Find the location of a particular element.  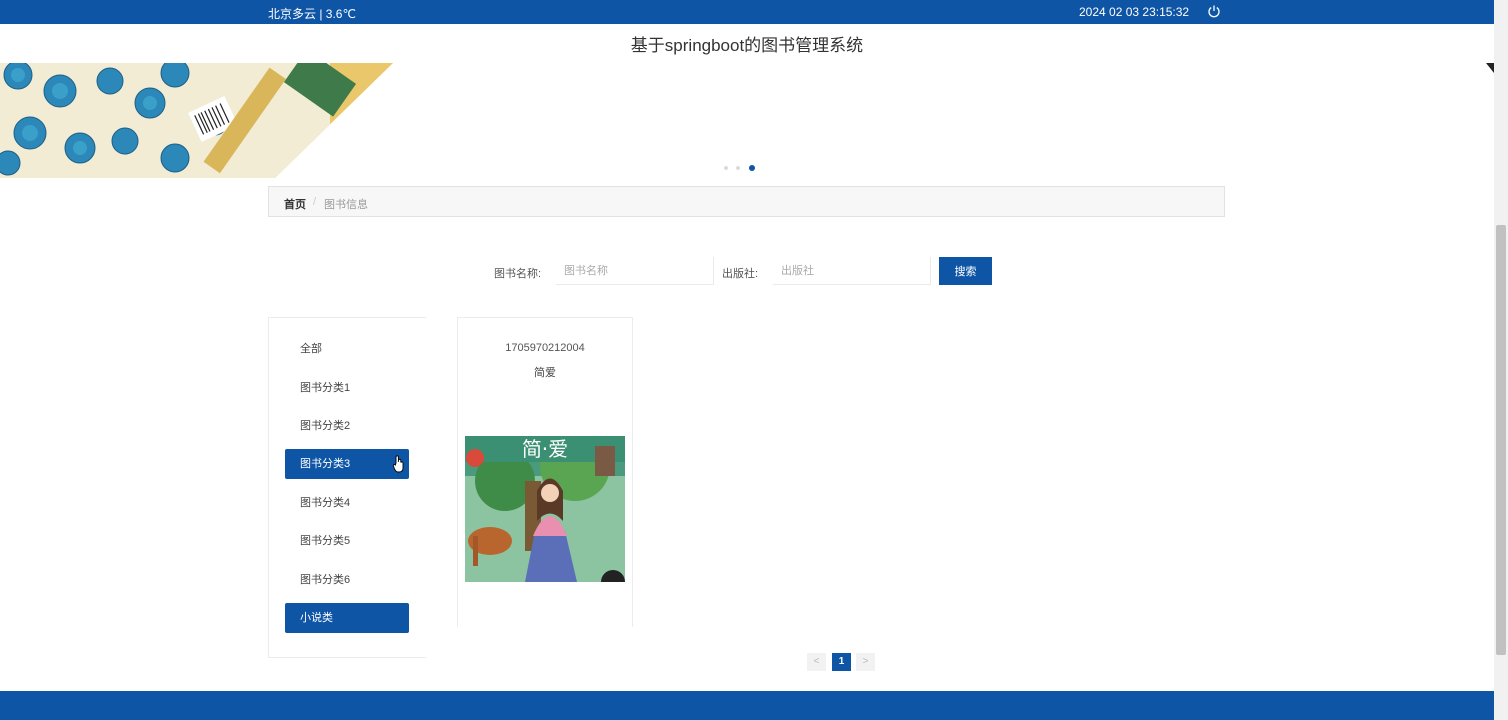

weather-info: 北京多云 | 3.6℃ is located at coordinates (312, 14).